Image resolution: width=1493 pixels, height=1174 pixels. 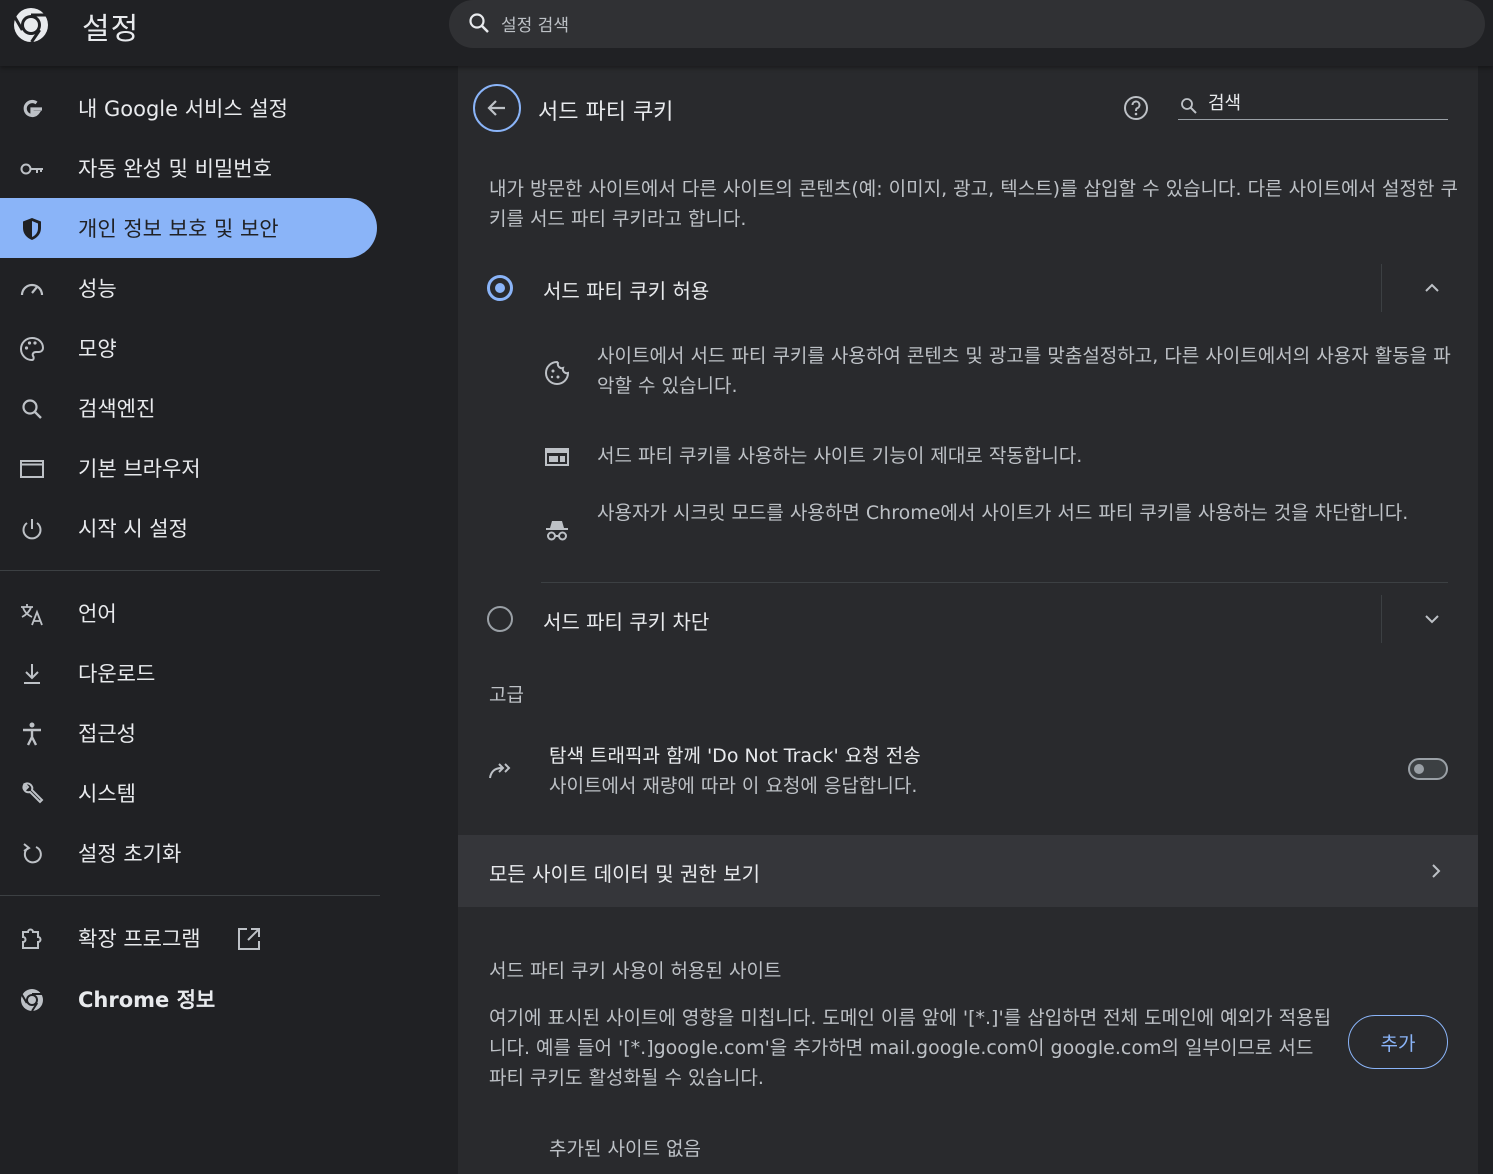 I want to click on arrow-back-icon, so click(x=496, y=108).